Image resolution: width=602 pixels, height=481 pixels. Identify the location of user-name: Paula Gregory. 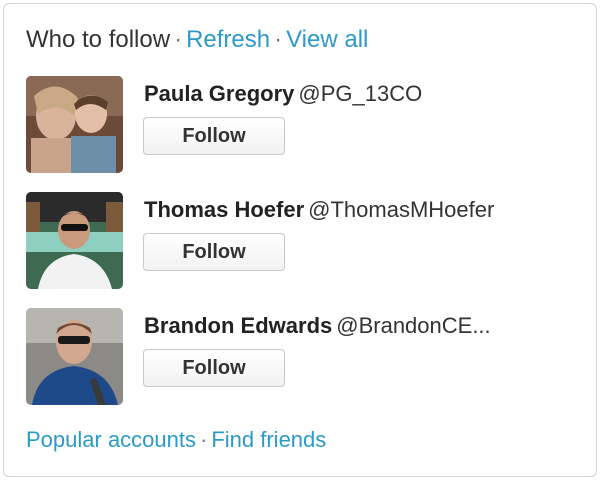
(219, 93).